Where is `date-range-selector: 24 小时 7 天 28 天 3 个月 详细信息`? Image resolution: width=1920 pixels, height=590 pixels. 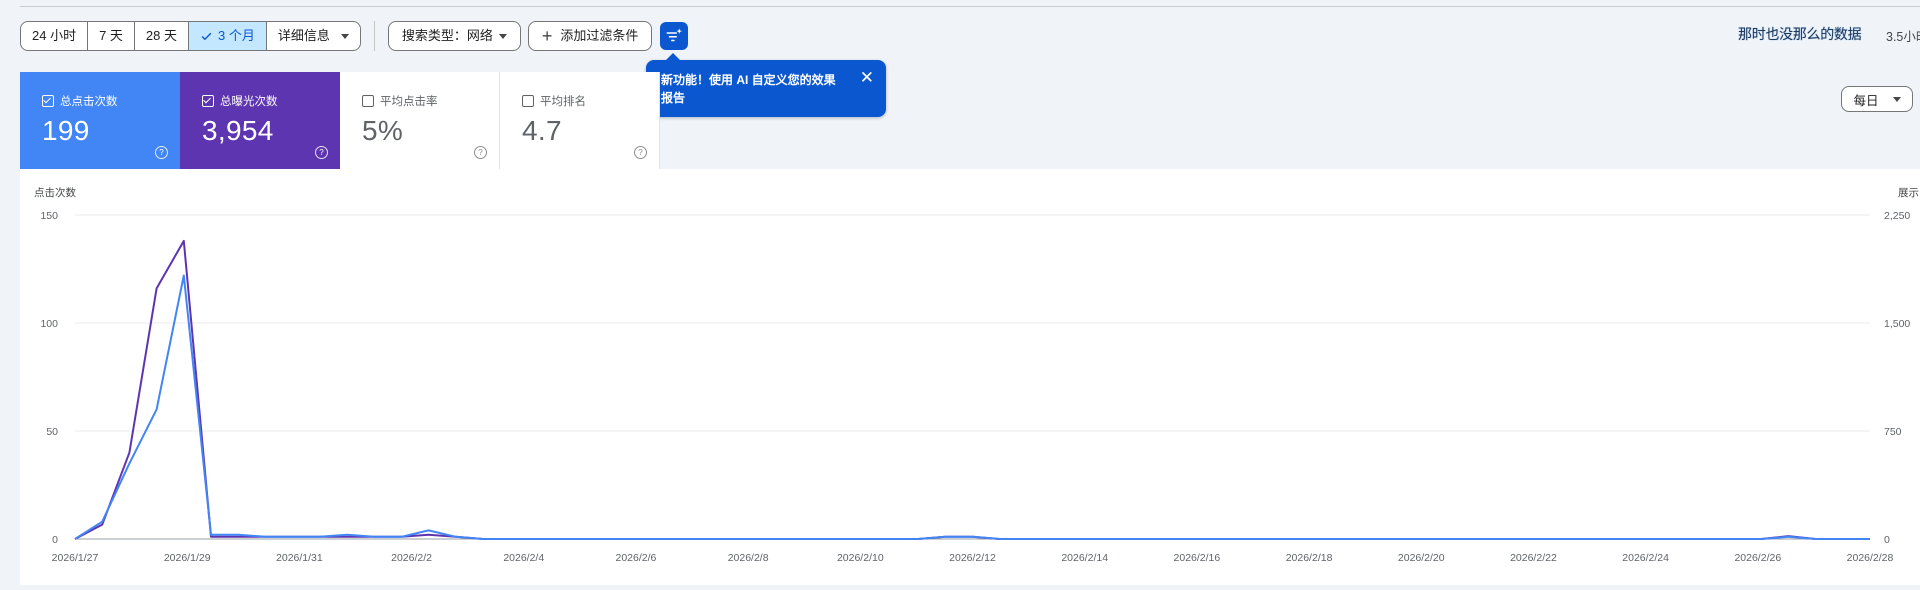 date-range-selector: 24 小时 7 天 28 天 3 个月 详细信息 is located at coordinates (190, 36).